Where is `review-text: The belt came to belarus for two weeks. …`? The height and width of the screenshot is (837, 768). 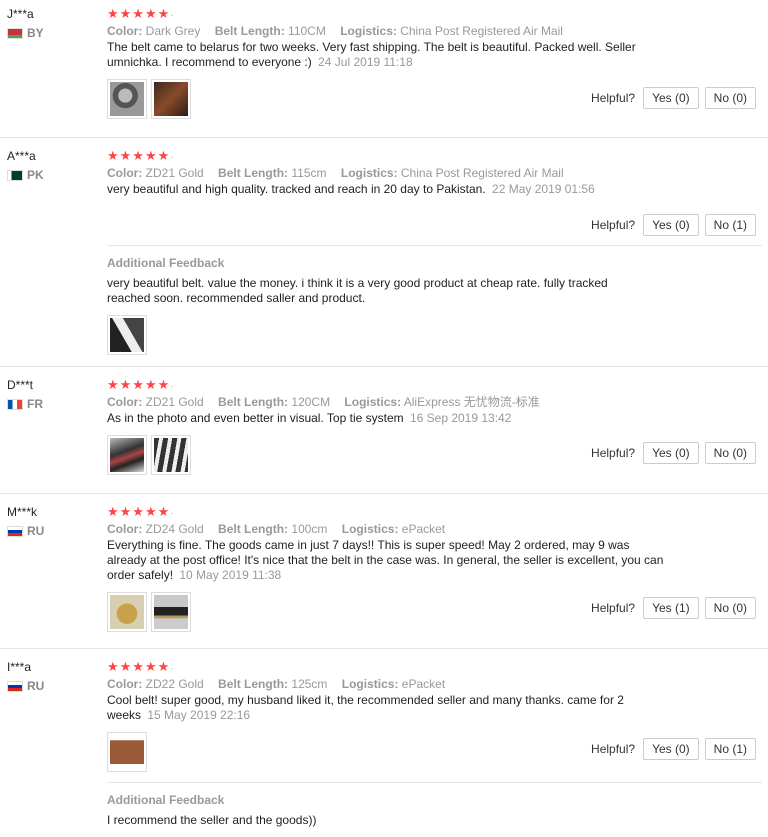
review-text: The belt came to belarus for two weeks. … is located at coordinates (387, 55).